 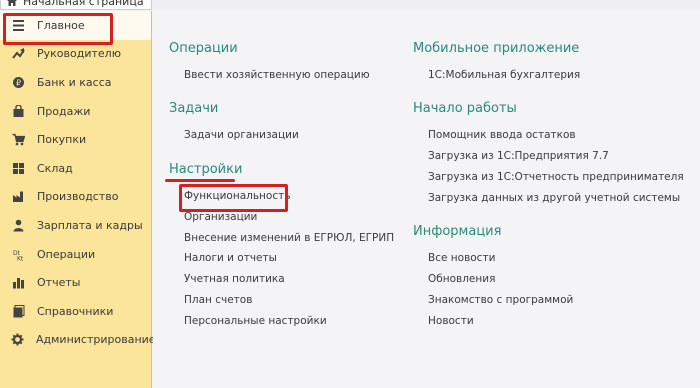 What do you see at coordinates (289, 238) in the screenshot?
I see `link-egrul-changes: Внесение изменений в ЕГРЮЛ, ЕГРИП` at bounding box center [289, 238].